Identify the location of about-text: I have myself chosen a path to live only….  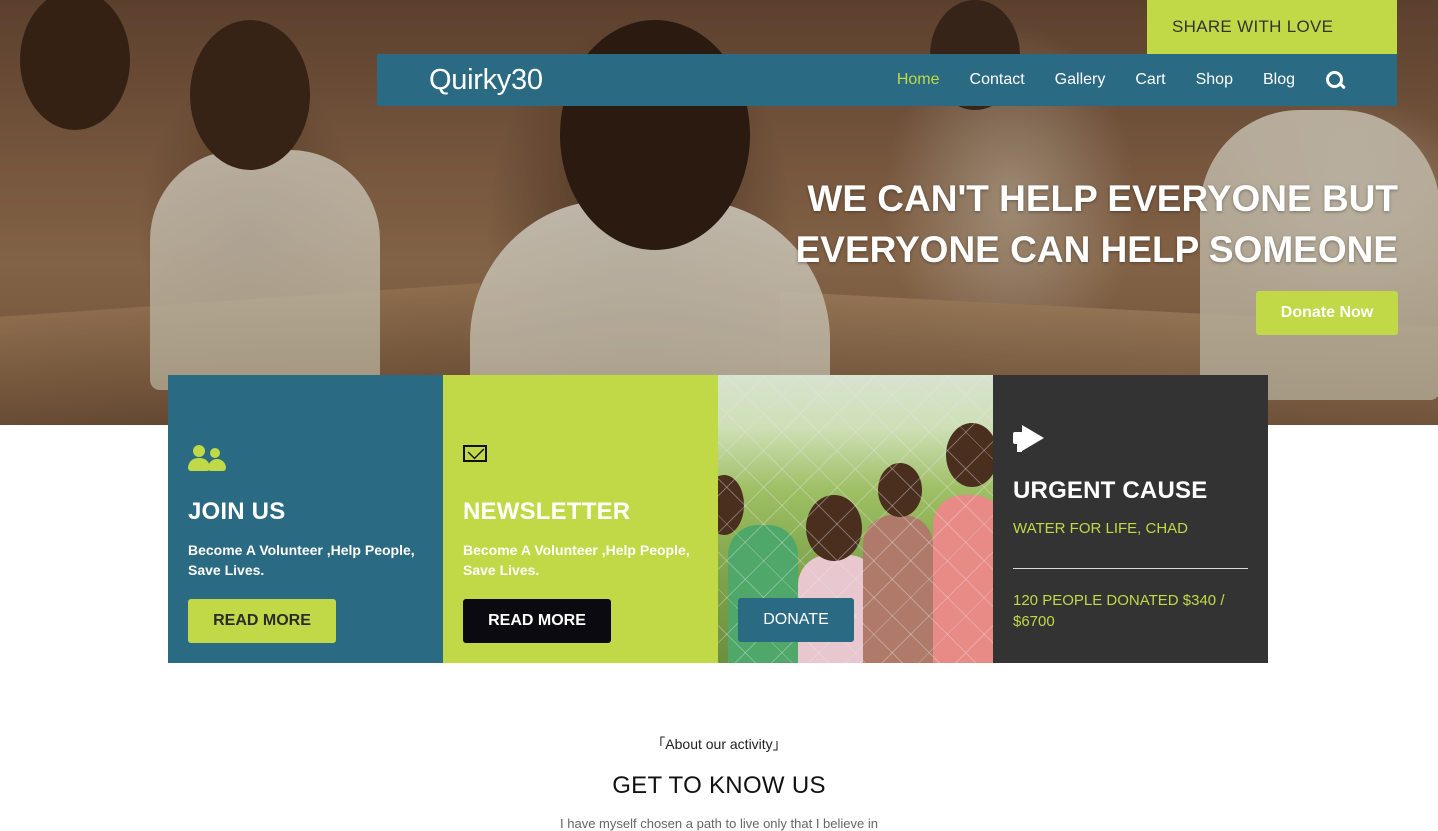
(719, 823).